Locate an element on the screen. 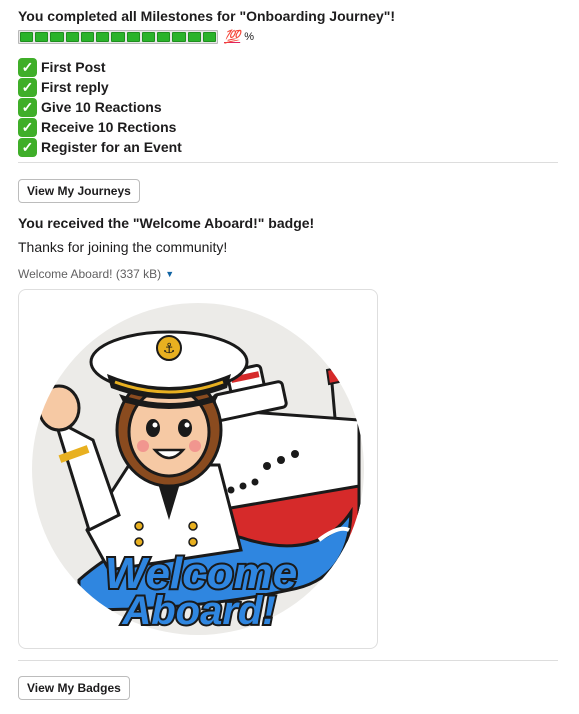 This screenshot has width=579, height=714. hundred-points-icon: 💯 is located at coordinates (232, 36).